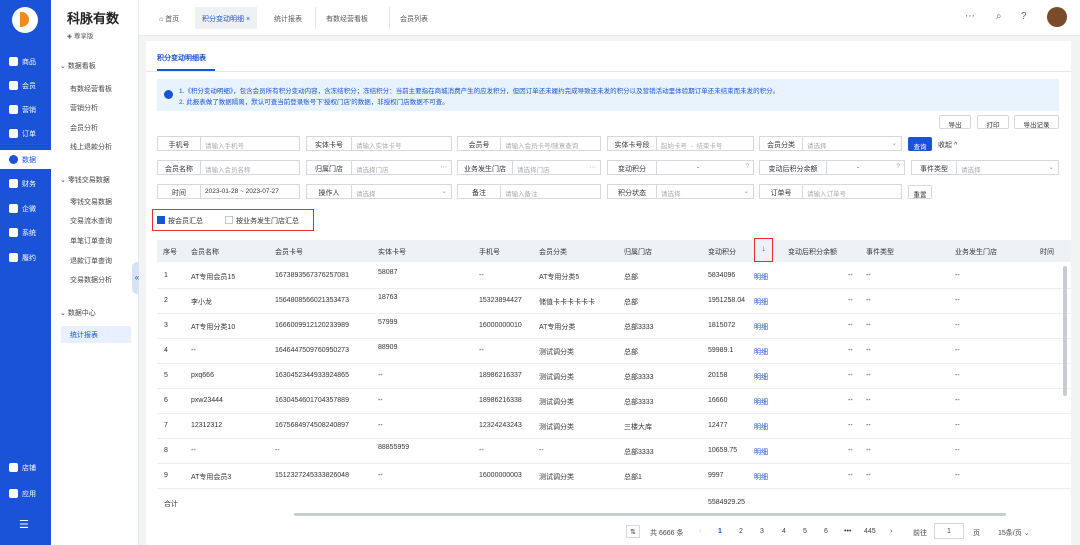  I want to click on tab-member-list: 会员列表, so click(408, 18).